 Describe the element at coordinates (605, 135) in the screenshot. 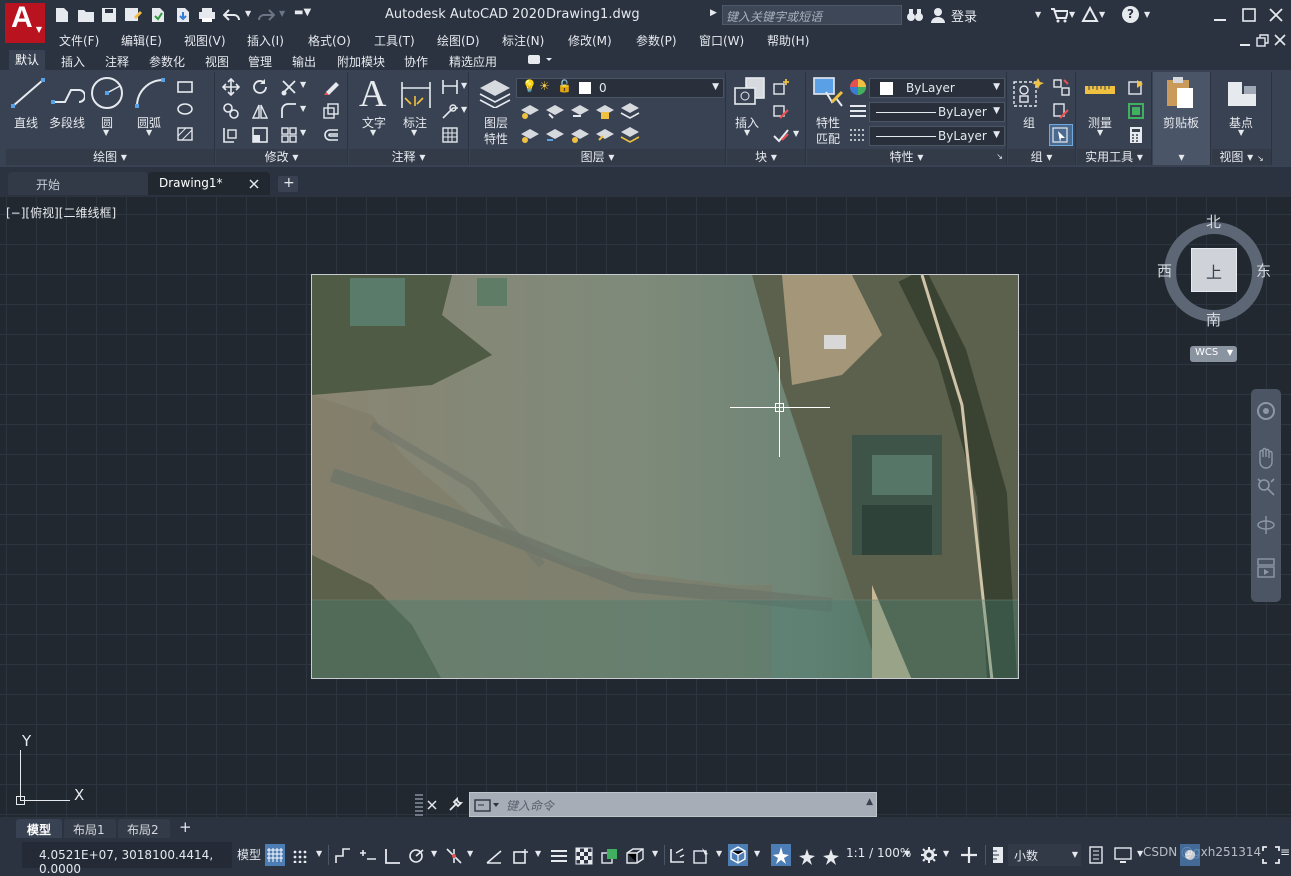

I see `layer-tool-9-icon` at that location.